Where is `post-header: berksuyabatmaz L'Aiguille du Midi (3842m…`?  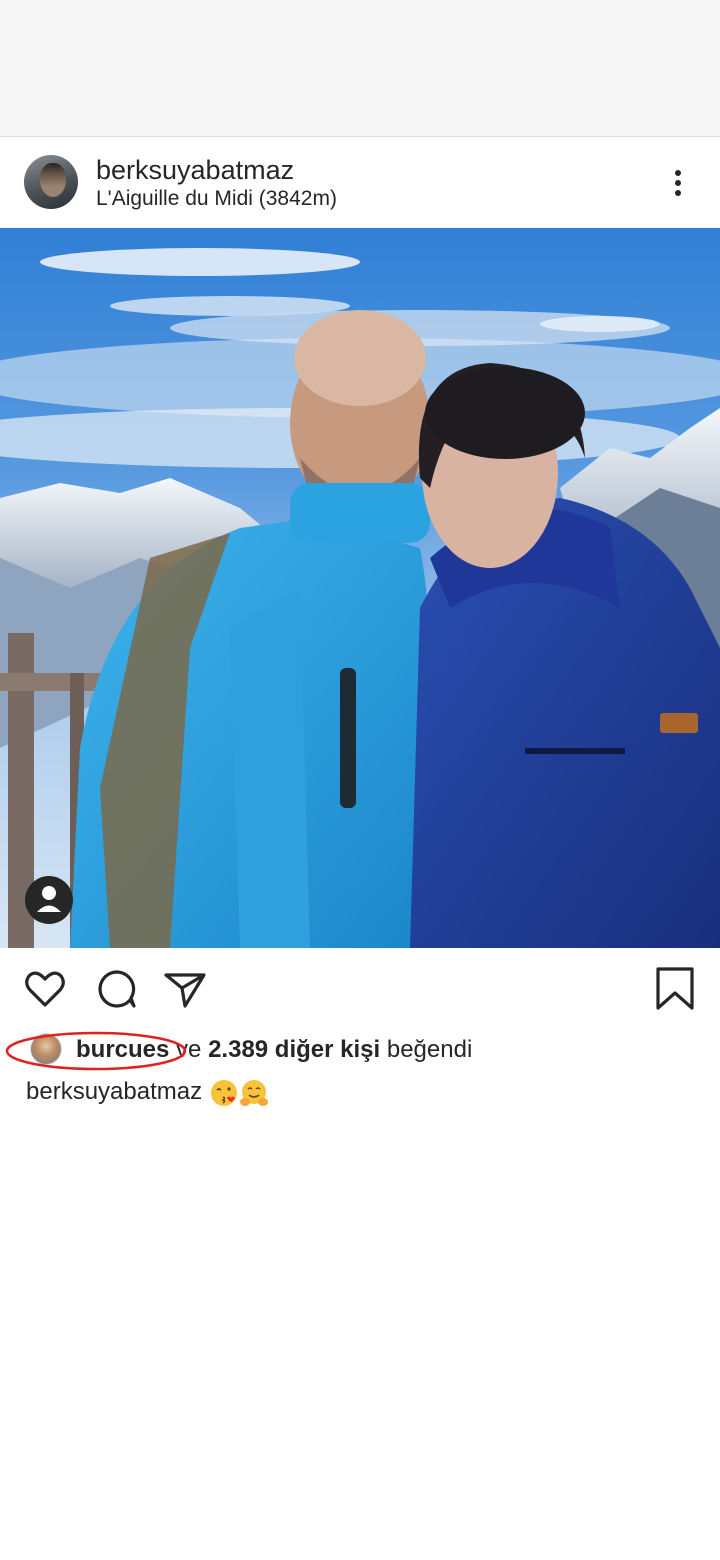 post-header: berksuyabatmaz L'Aiguille du Midi (3842m… is located at coordinates (360, 182).